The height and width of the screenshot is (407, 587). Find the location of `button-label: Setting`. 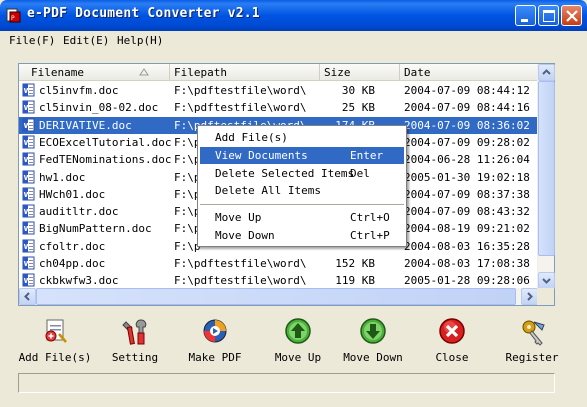

button-label: Setting is located at coordinates (135, 357).